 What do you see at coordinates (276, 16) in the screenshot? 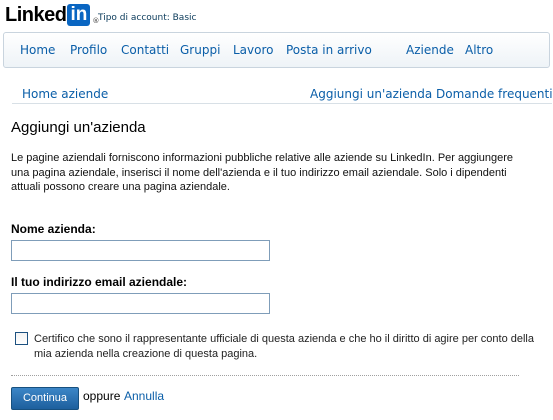
I see `header: Linked in ® Tipo di account: Basic` at bounding box center [276, 16].